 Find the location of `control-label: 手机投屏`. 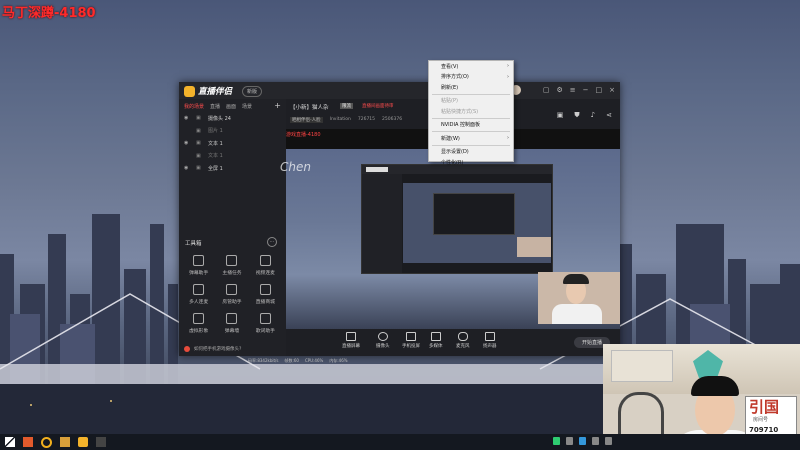

control-label: 手机投屏 is located at coordinates (411, 346).